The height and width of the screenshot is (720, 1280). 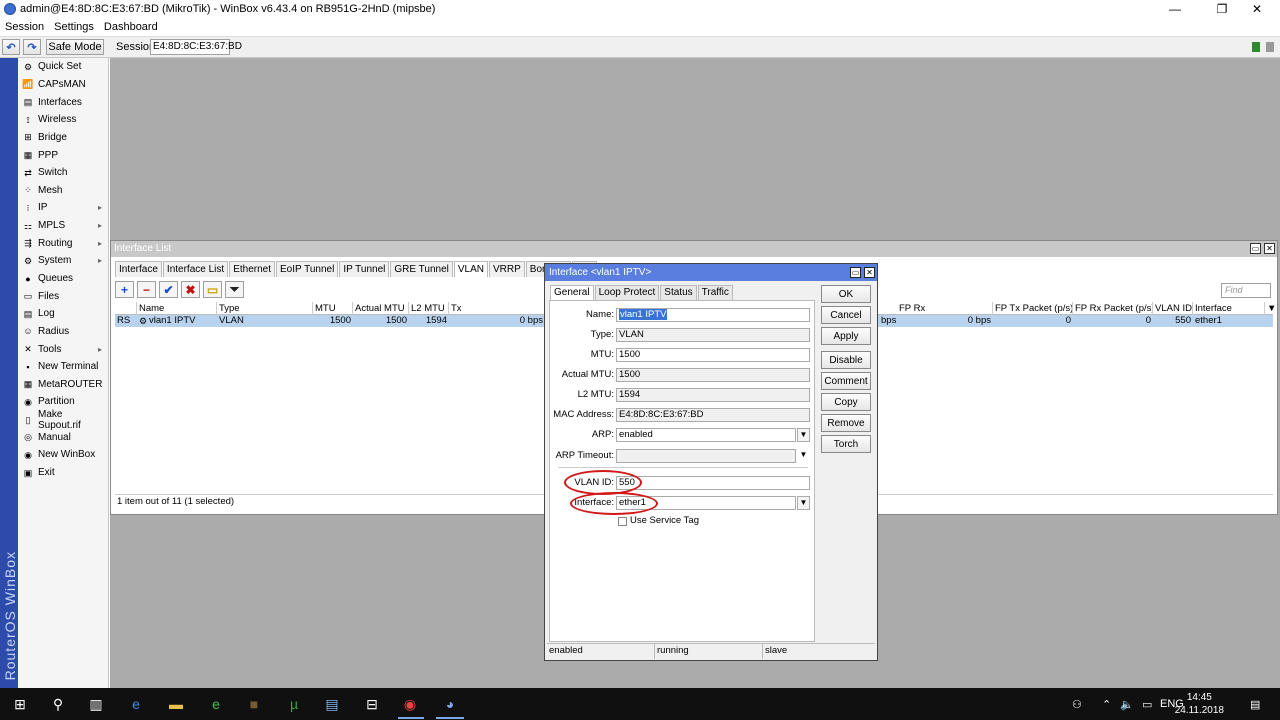 I want to click on file-explorer-icon: ▬, so click(x=176, y=704).